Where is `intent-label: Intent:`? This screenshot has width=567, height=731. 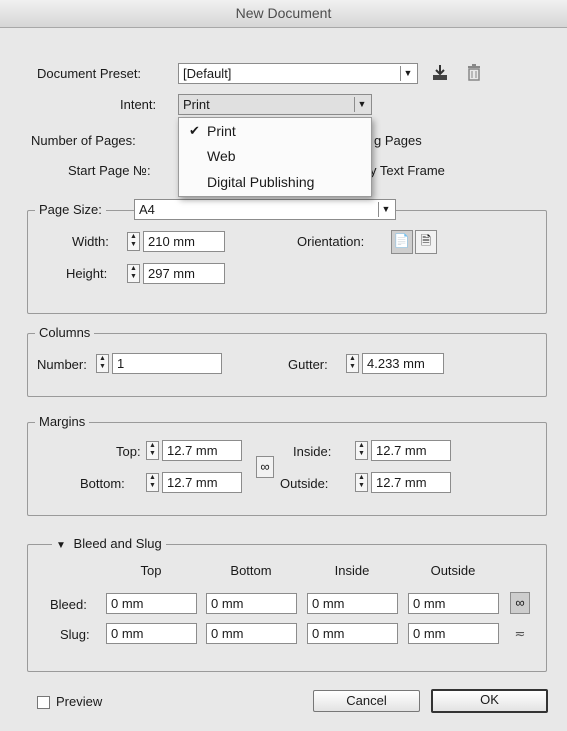
intent-label: Intent: is located at coordinates (138, 104).